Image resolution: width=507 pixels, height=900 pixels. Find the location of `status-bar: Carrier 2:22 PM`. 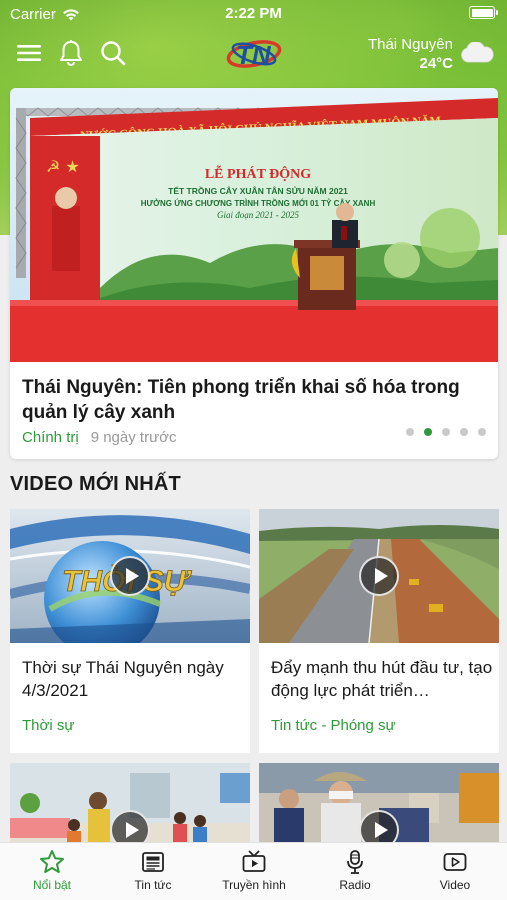

status-bar: Carrier 2:22 PM is located at coordinates (253, 14).